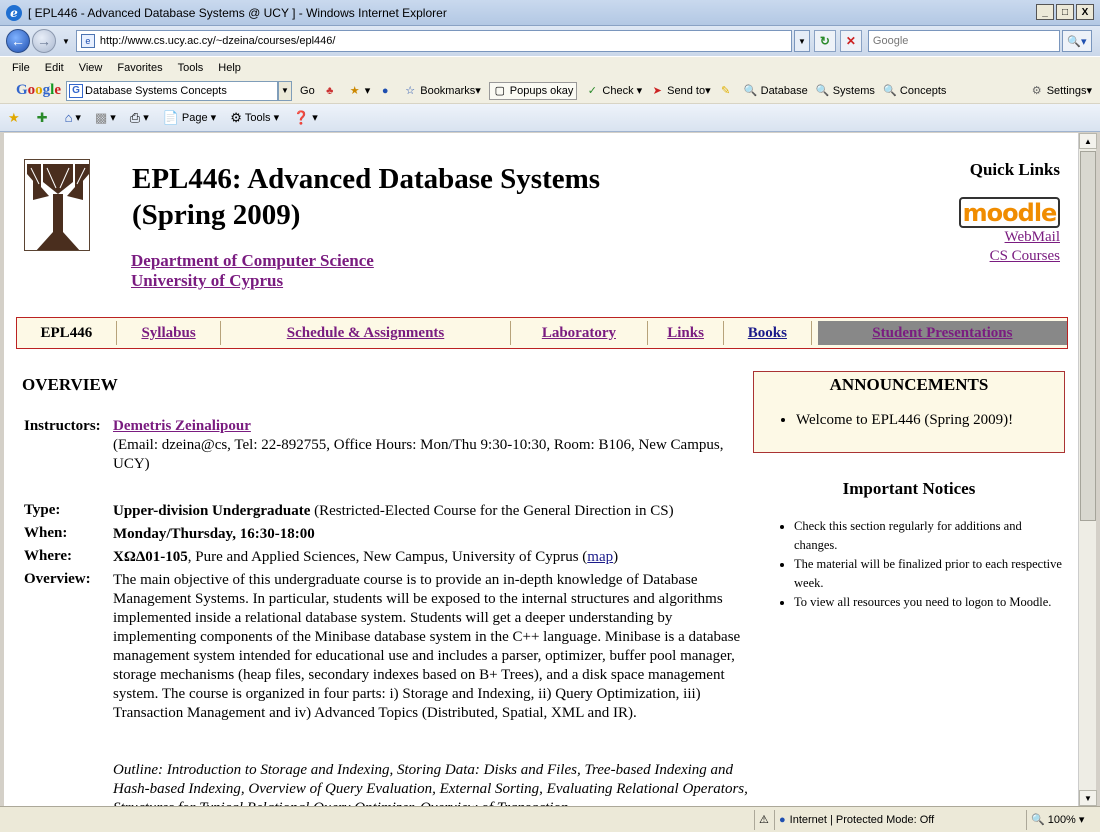 This screenshot has width=1100, height=832. I want to click on print-button: ⎙ ▾, so click(139, 118).